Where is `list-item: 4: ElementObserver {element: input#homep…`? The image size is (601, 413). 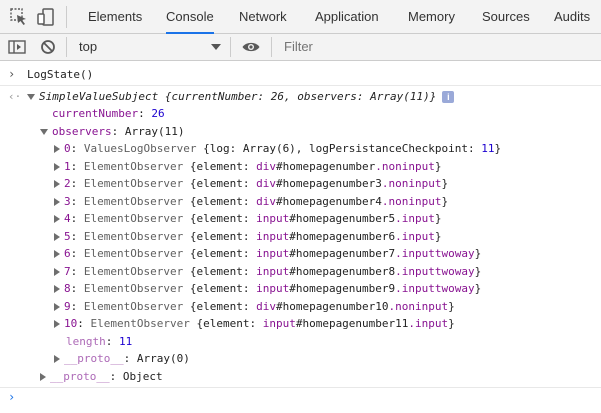 list-item: 4: ElementObserver {element: input#homep… is located at coordinates (248, 218).